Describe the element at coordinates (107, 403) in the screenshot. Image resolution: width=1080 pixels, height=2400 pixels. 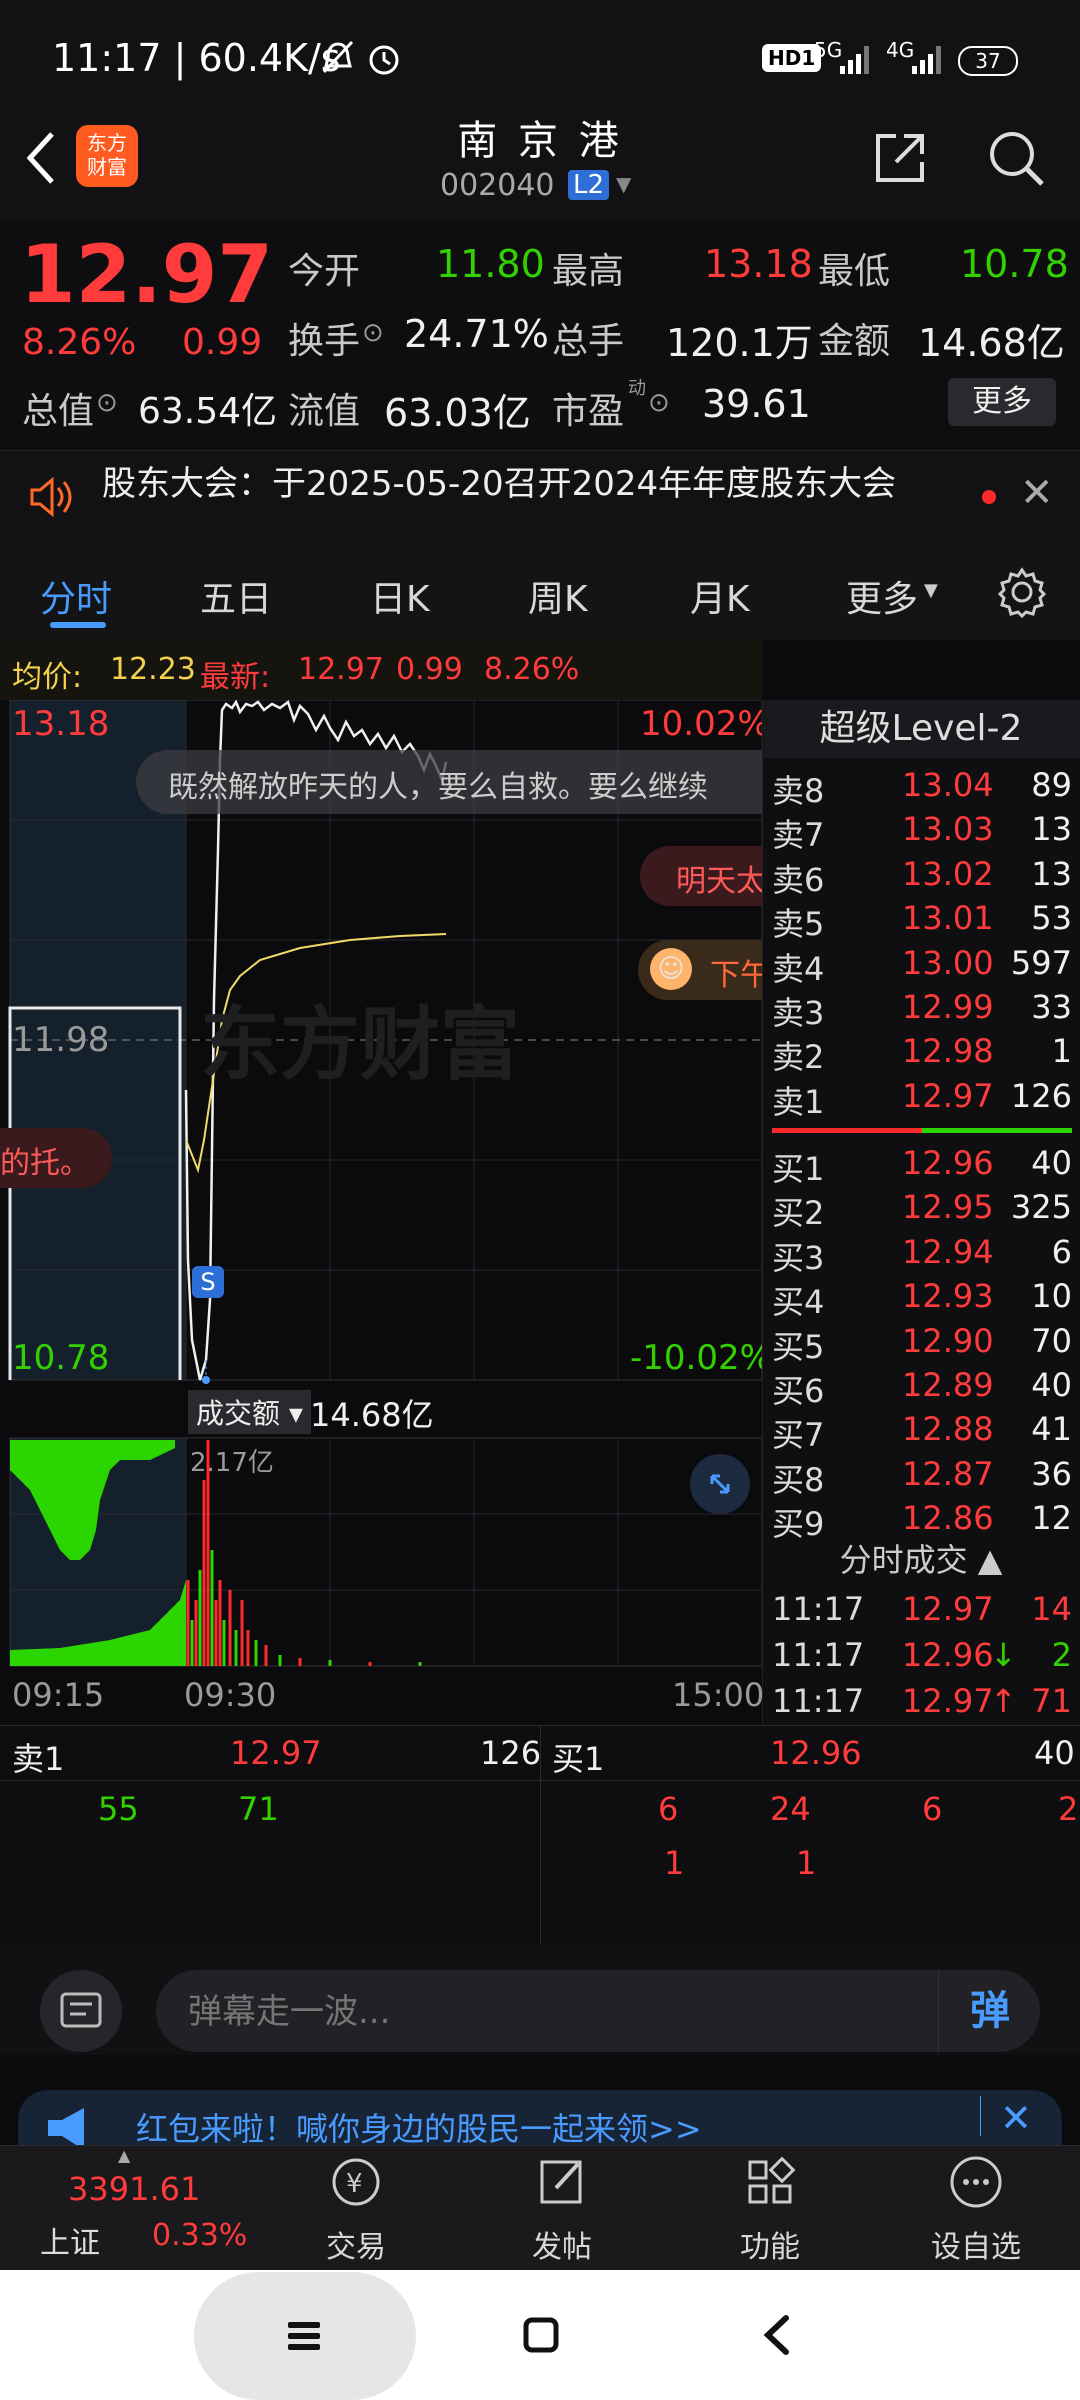
I see `info-icon-2: ⊙` at that location.